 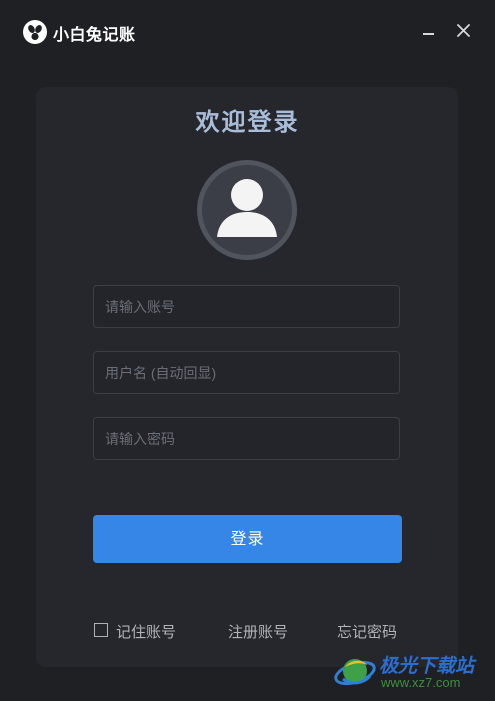 I want to click on forgot-password-link: 忘记密码, so click(x=367, y=631).